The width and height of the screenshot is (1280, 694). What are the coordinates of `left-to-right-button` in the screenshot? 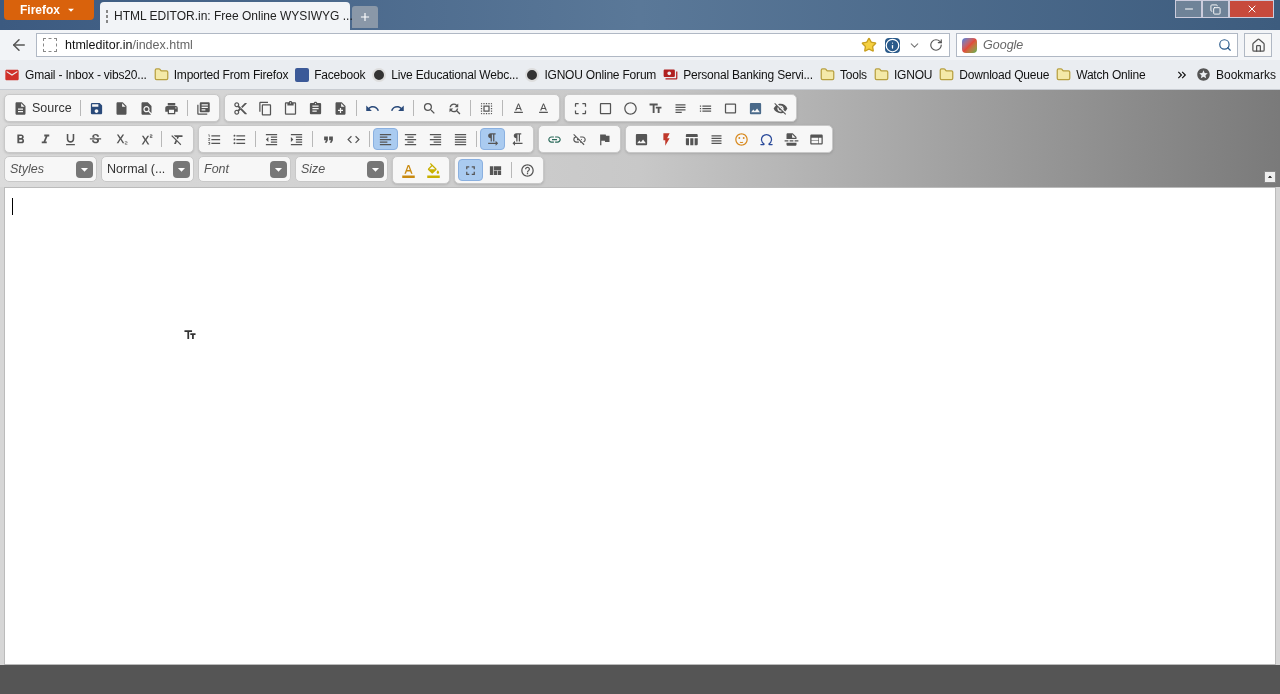 It's located at (492, 139).